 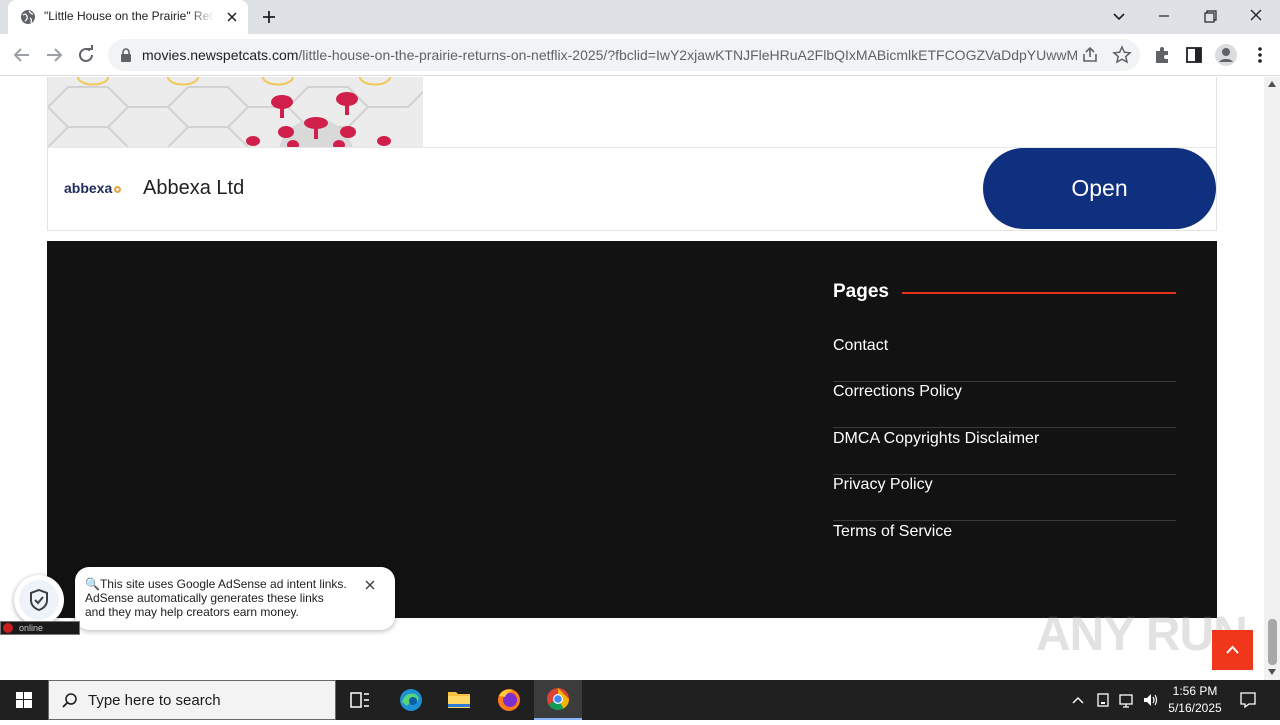 I want to click on tab-strip: "Little House on the Prairie" Retu, so click(x=640, y=17).